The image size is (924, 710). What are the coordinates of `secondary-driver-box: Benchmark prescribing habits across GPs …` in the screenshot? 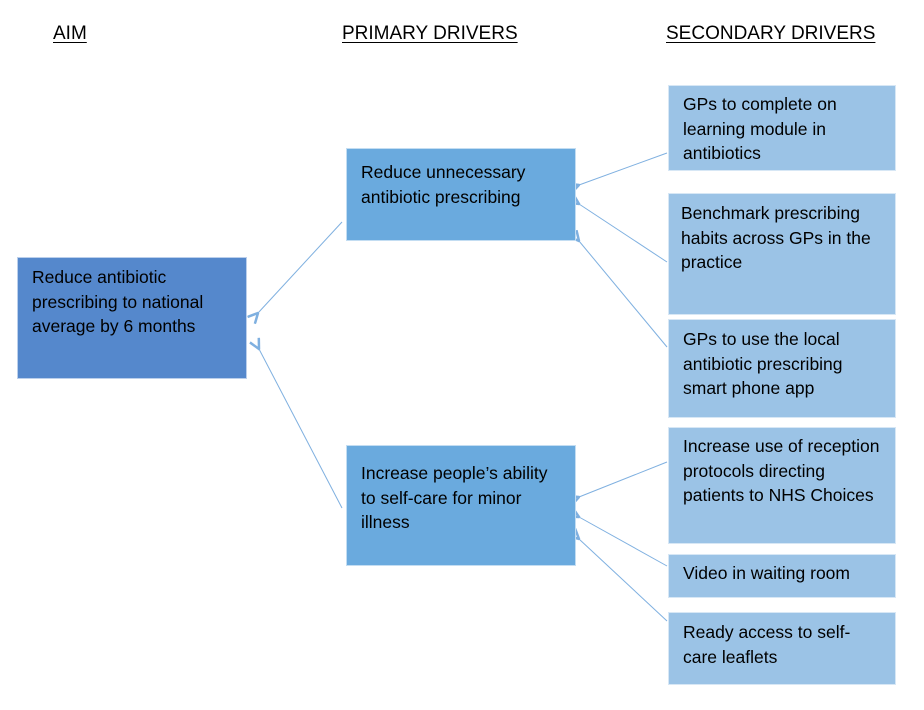 It's located at (782, 254).